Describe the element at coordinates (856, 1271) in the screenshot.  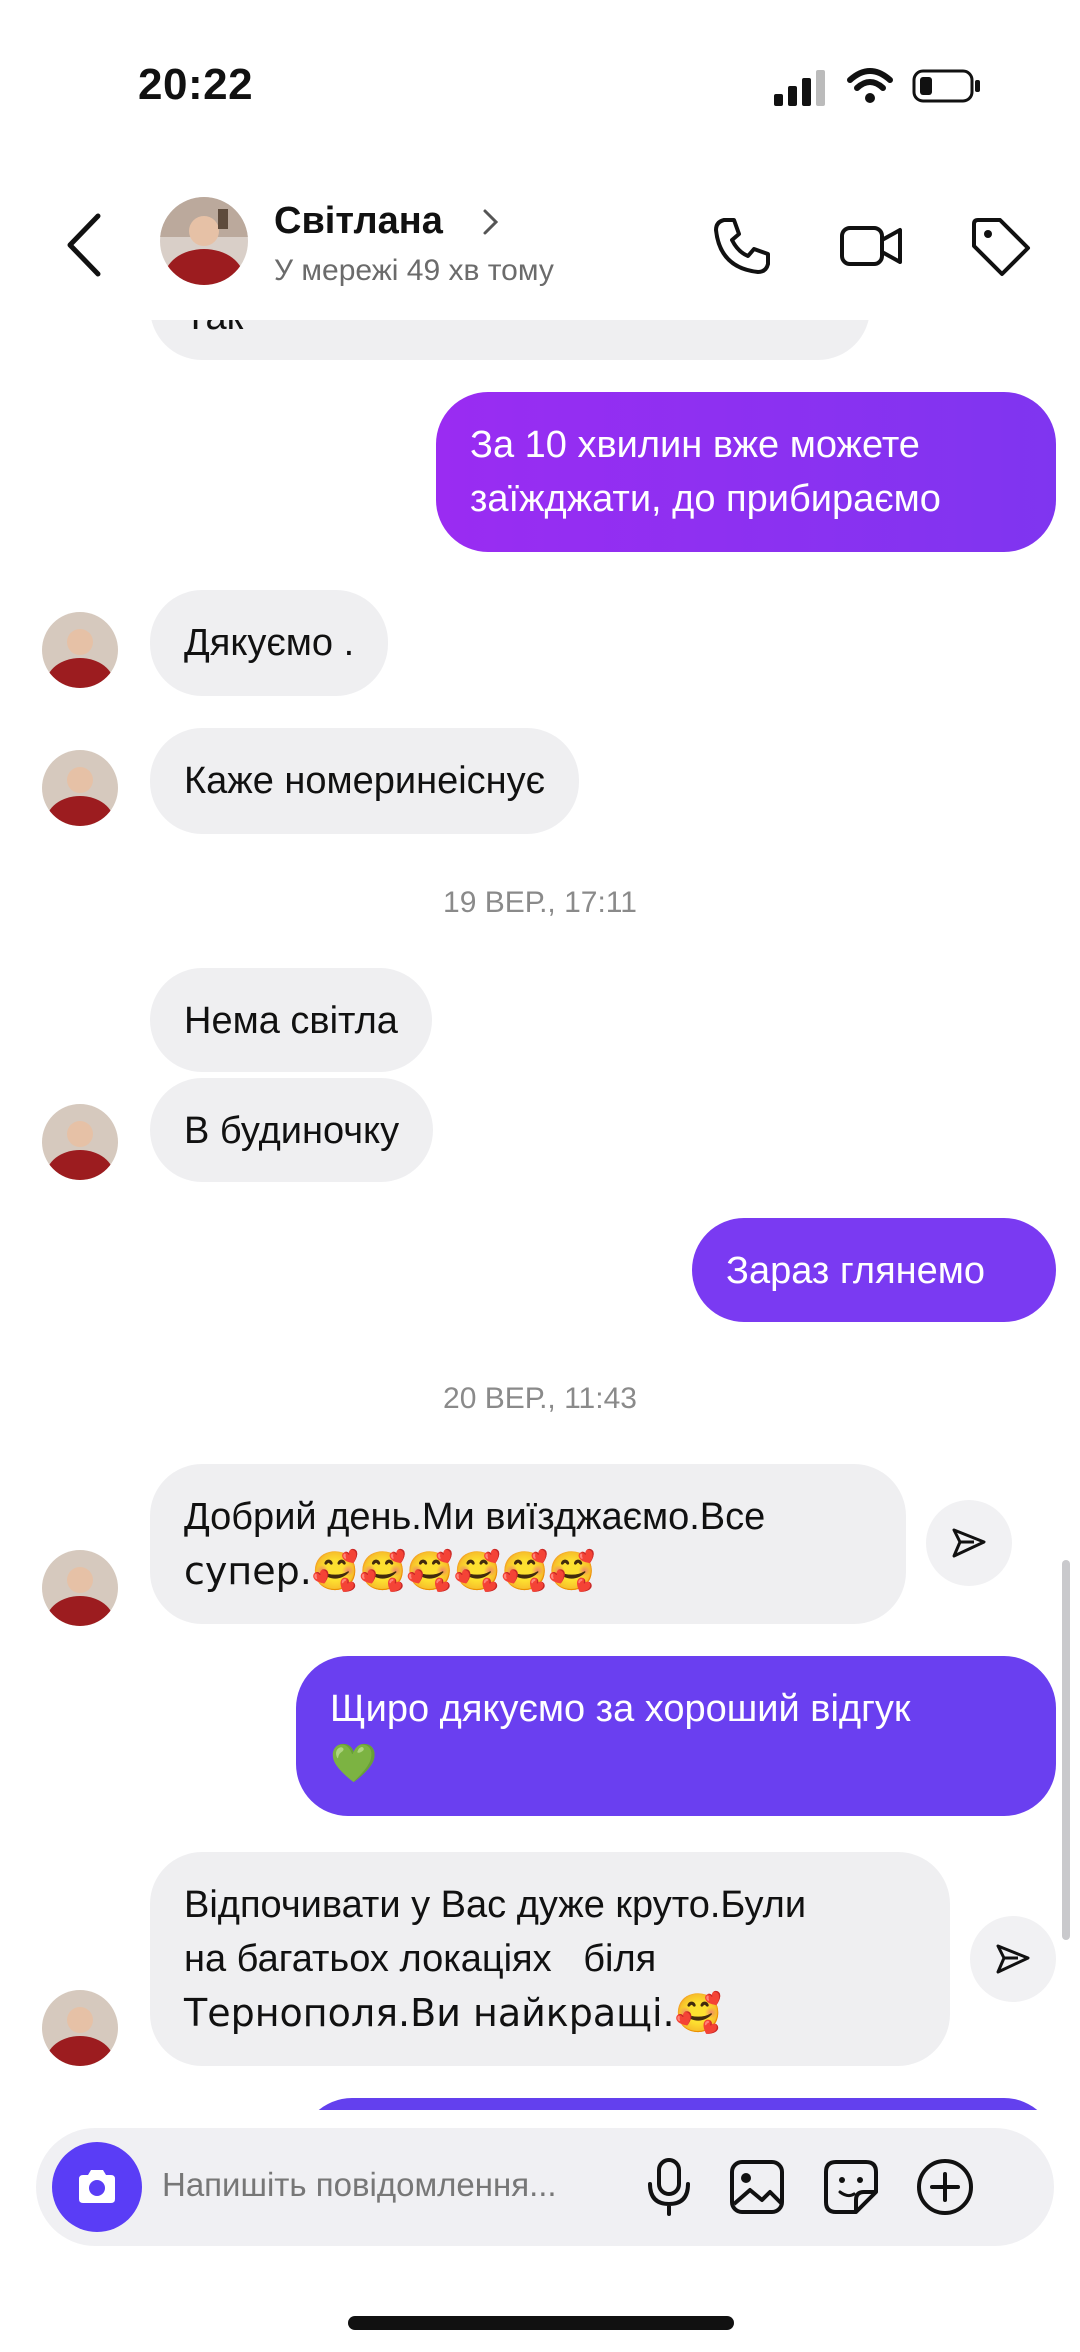
I see `message-text: Зараз глянемо` at that location.